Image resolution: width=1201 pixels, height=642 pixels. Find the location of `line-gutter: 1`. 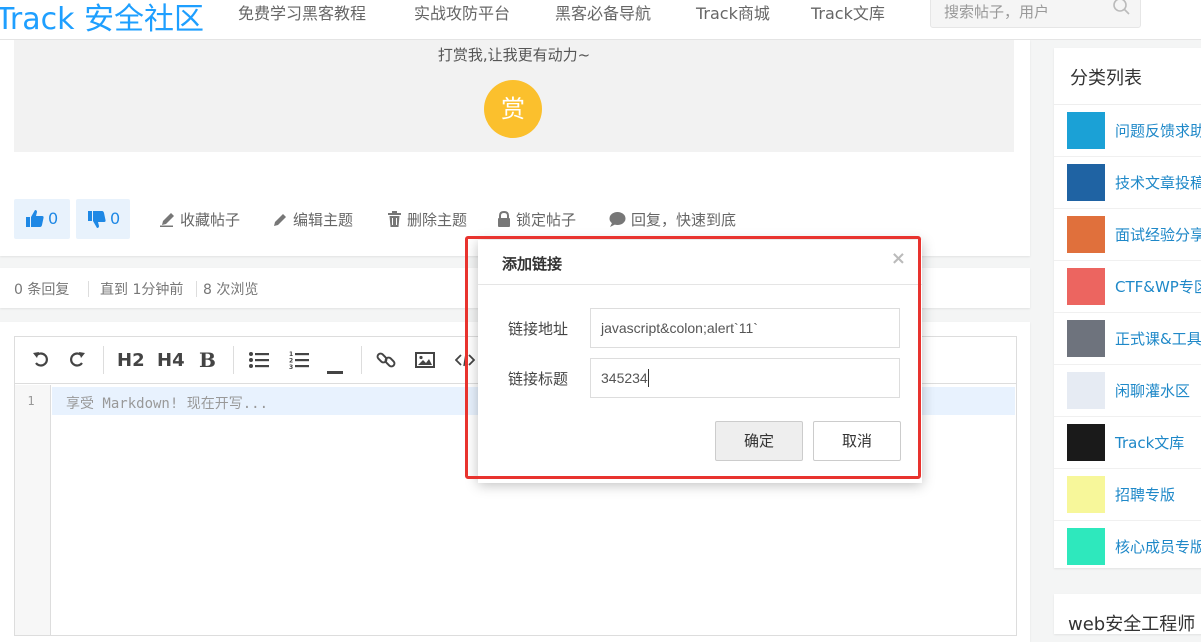

line-gutter: 1 is located at coordinates (33, 510).